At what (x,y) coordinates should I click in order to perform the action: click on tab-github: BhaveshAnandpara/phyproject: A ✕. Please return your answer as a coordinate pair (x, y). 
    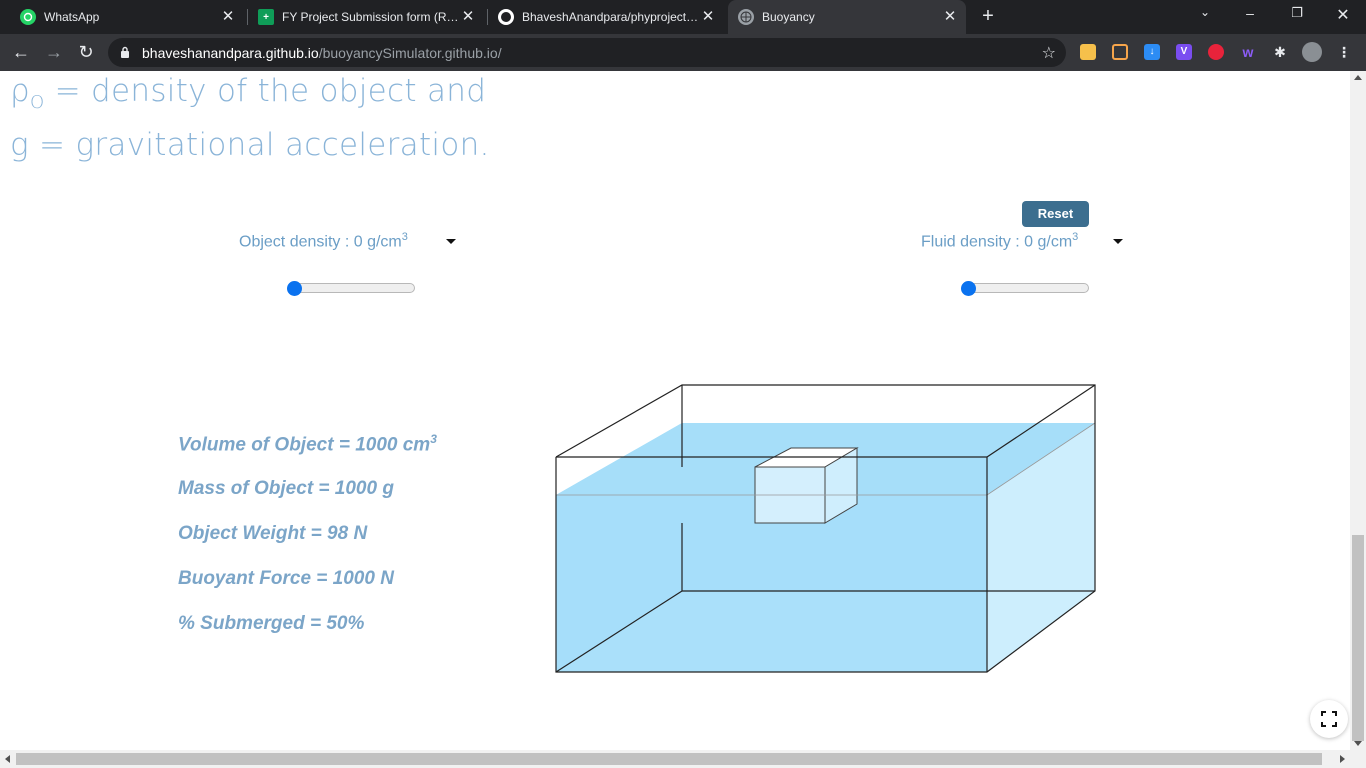
    Looking at the image, I should click on (607, 17).